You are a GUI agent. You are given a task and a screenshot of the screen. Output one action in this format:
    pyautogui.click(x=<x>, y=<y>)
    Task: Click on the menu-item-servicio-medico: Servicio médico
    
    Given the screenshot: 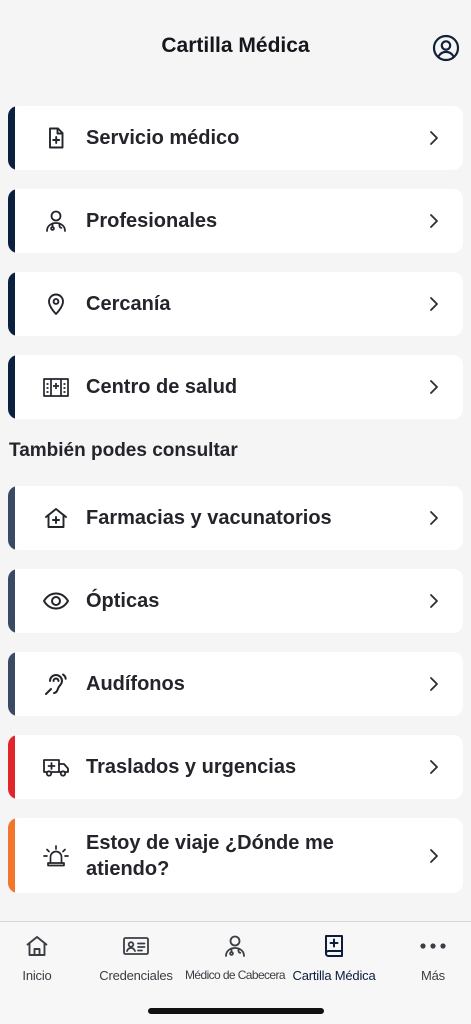 What is the action you would take?
    pyautogui.click(x=235, y=138)
    